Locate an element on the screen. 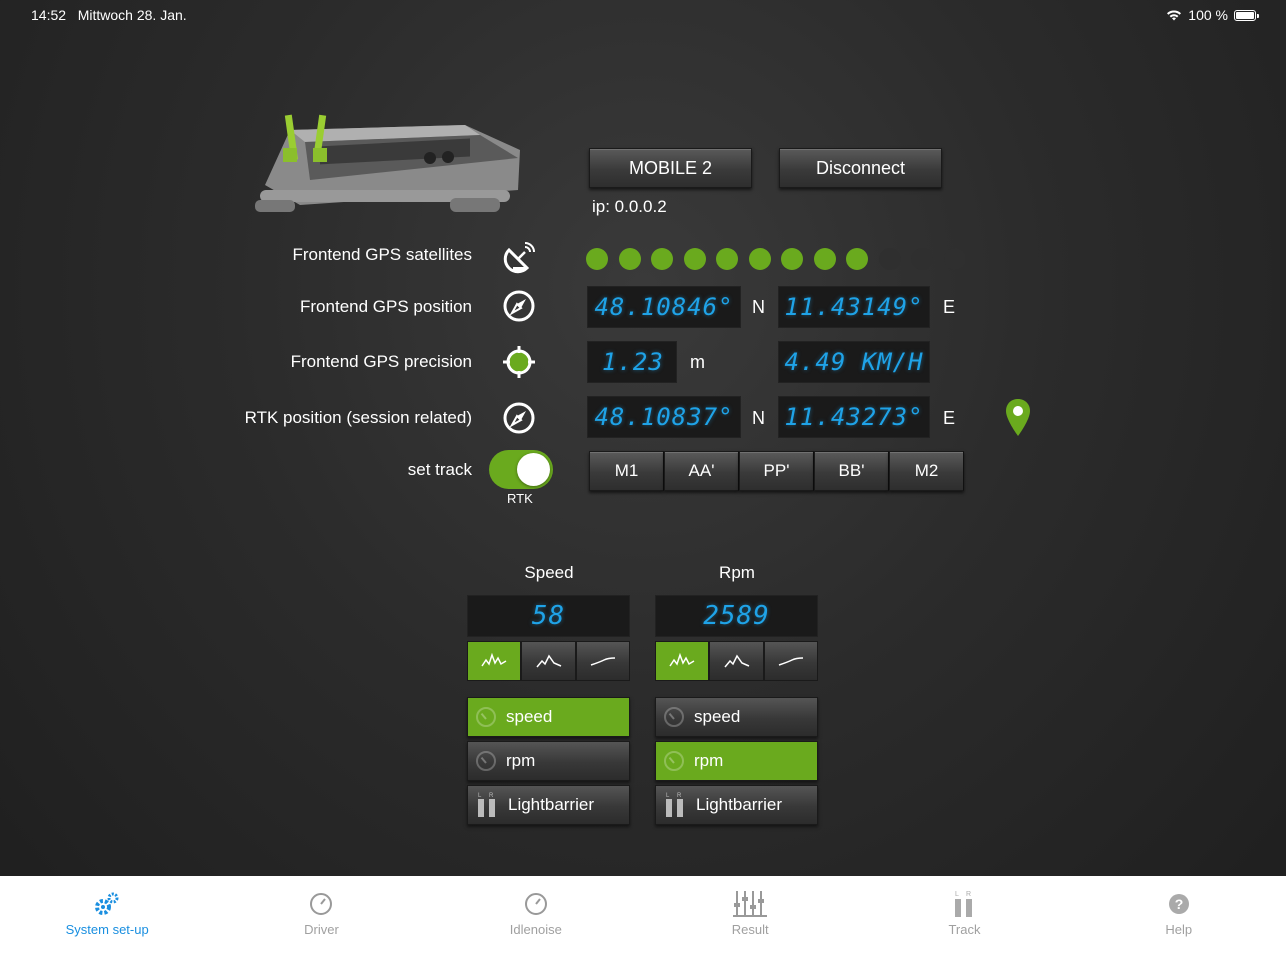 This screenshot has width=1286, height=964. tab-label: System set-up is located at coordinates (107, 929).